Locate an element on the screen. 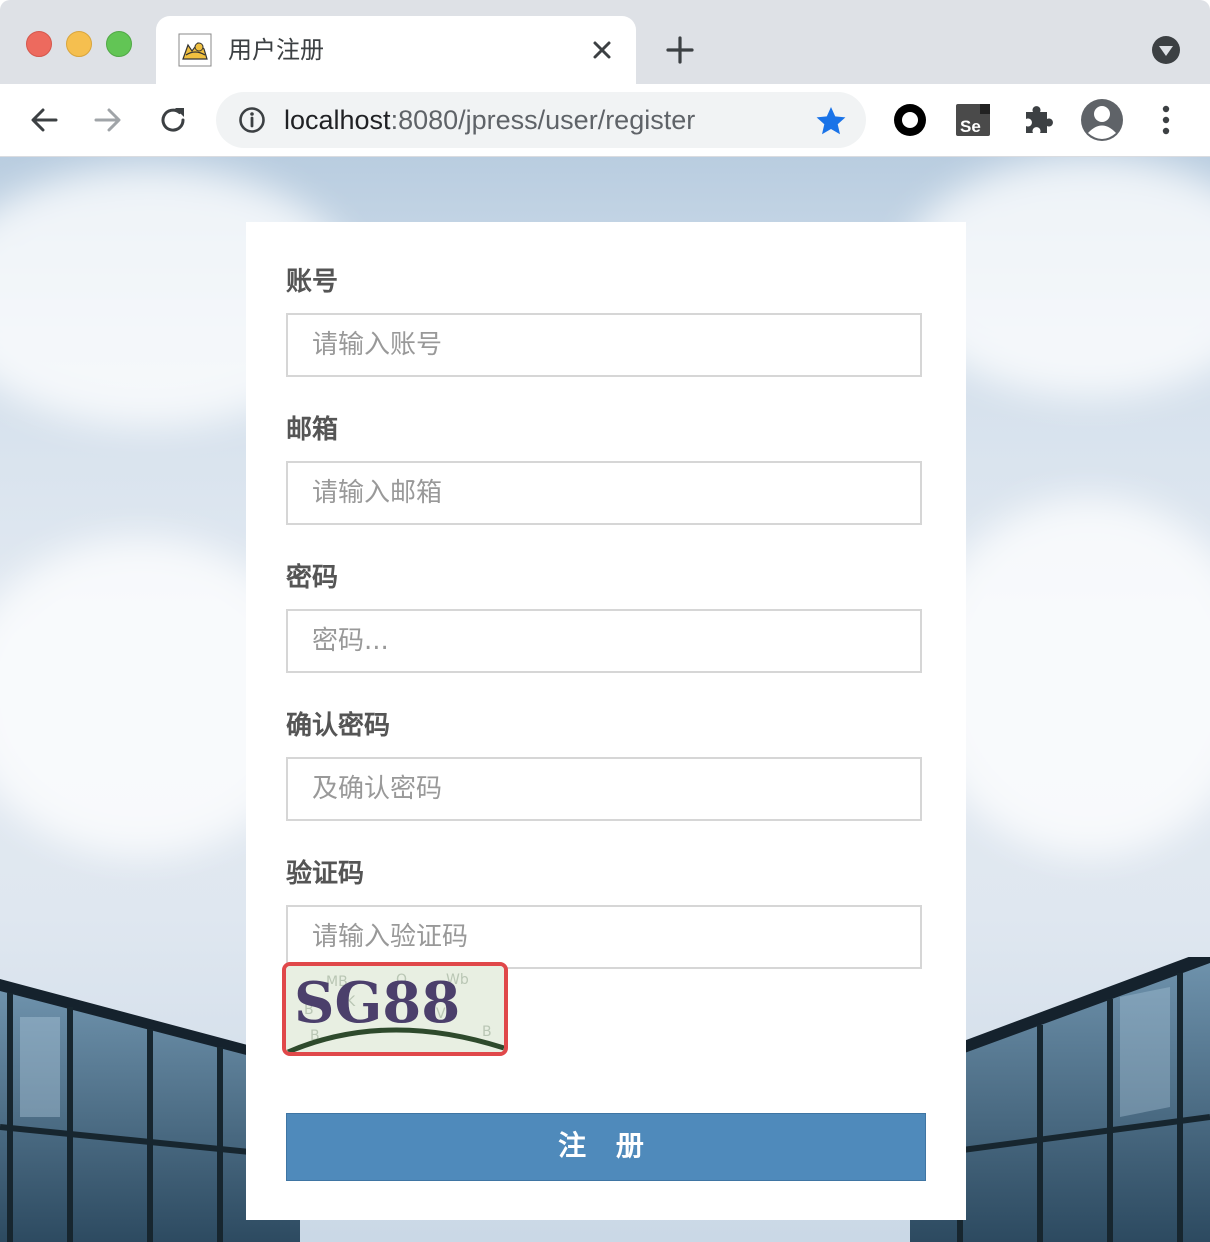 The image size is (1210, 1242). svg-text: Se is located at coordinates (970, 126).